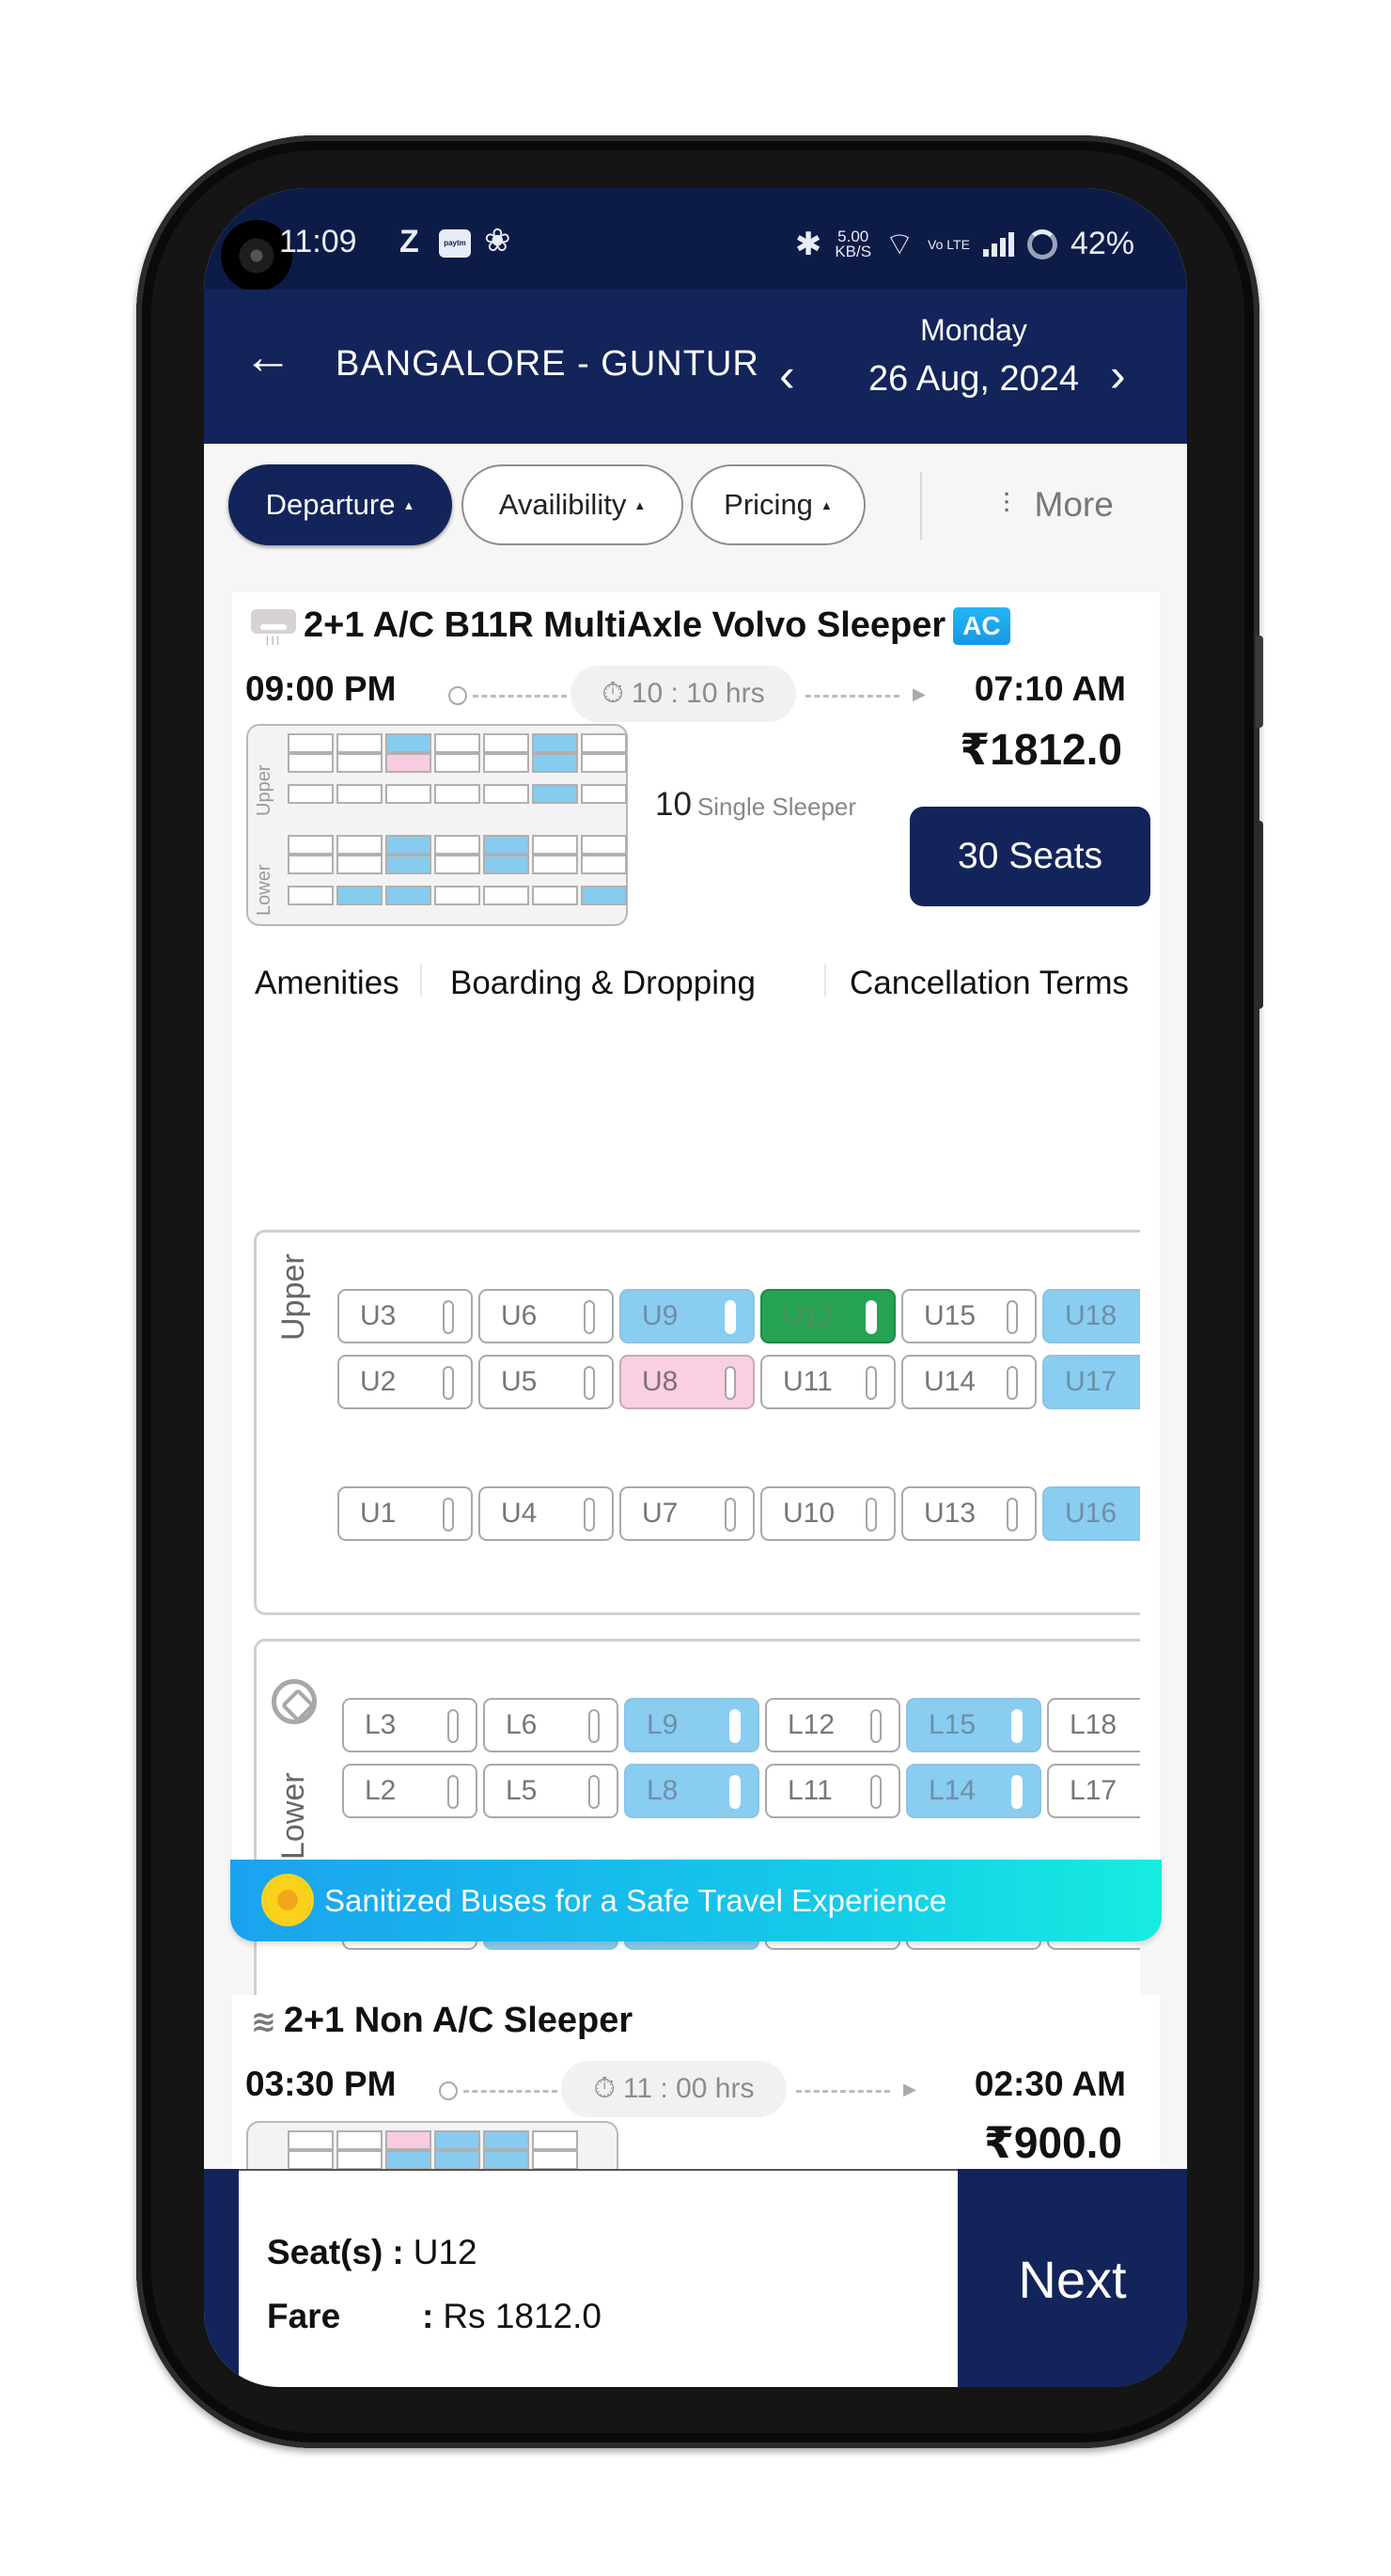  I want to click on seat-l18: L18, so click(1093, 1725).